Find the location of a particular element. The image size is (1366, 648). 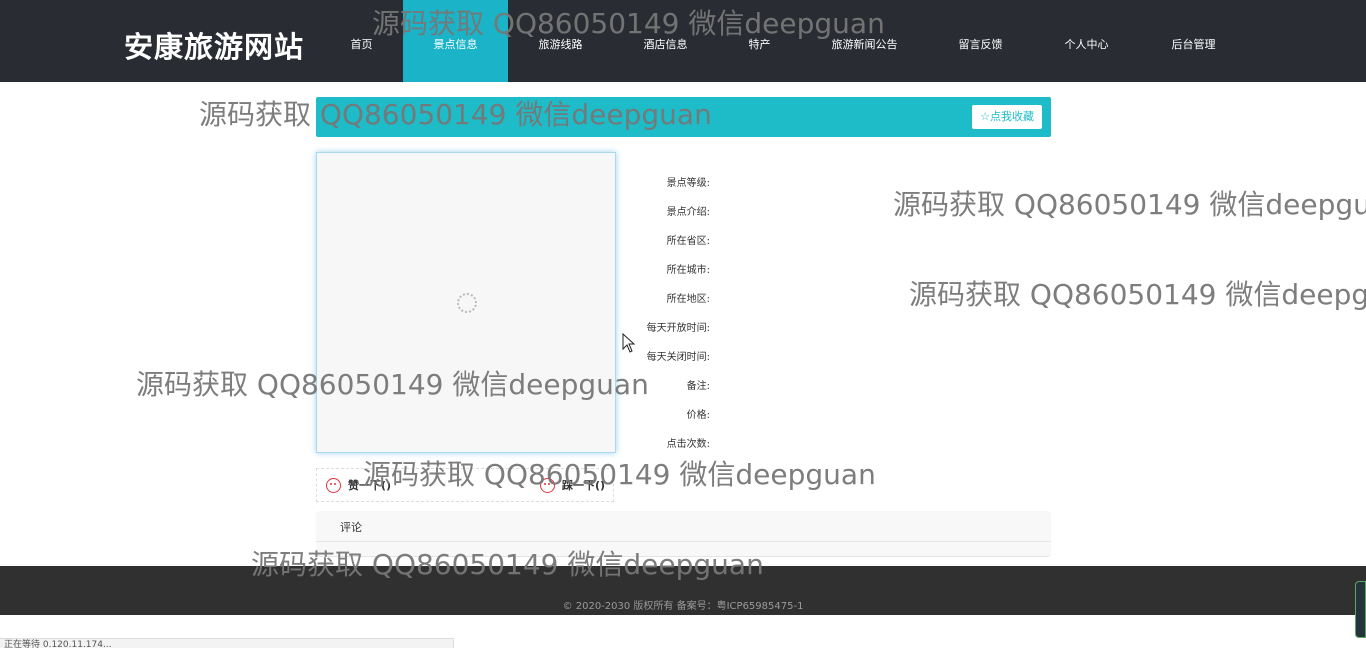

site-logo: 安康旅游网站 is located at coordinates (214, 45).